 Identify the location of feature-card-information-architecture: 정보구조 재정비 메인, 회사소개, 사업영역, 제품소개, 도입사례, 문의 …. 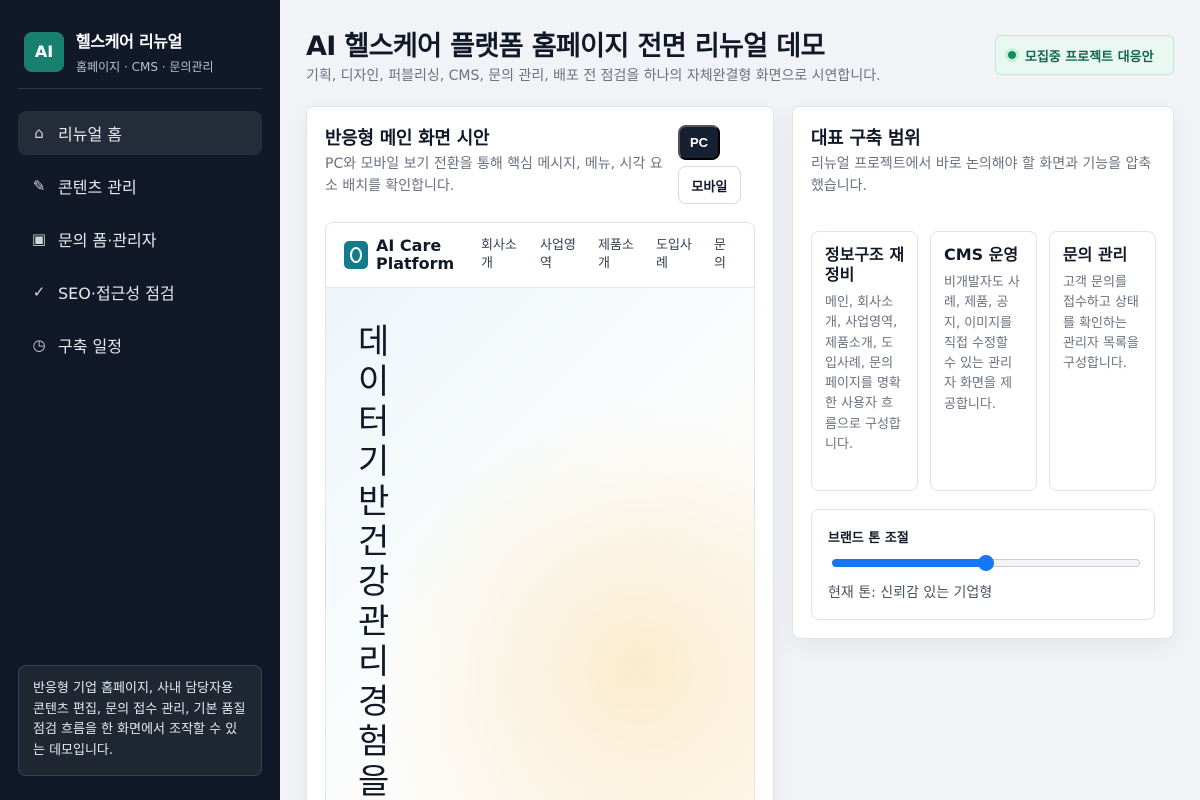
(864, 361).